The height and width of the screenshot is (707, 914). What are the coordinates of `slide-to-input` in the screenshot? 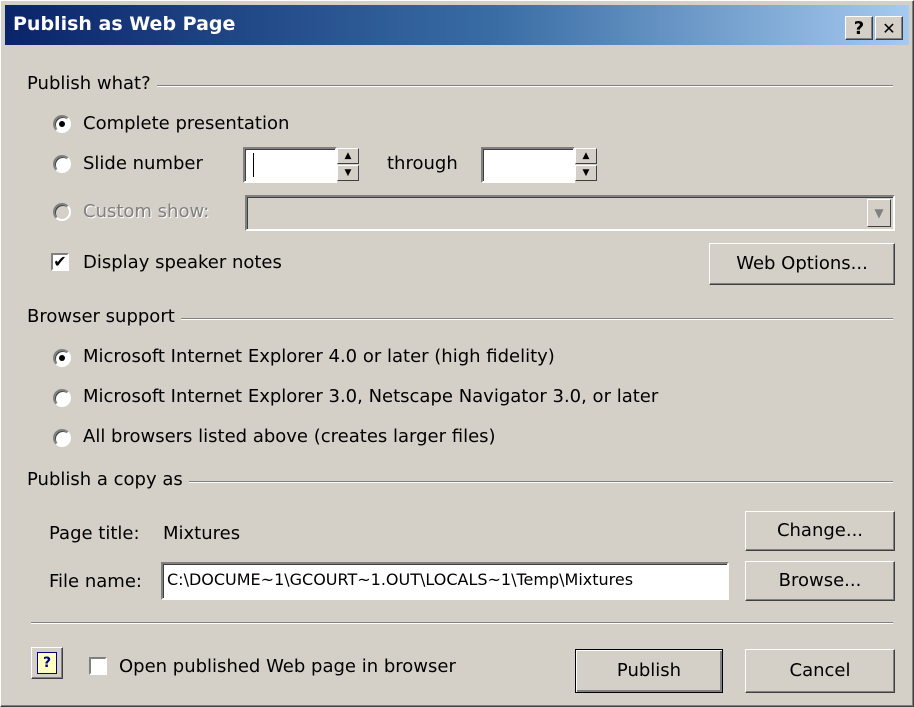 It's located at (528, 165).